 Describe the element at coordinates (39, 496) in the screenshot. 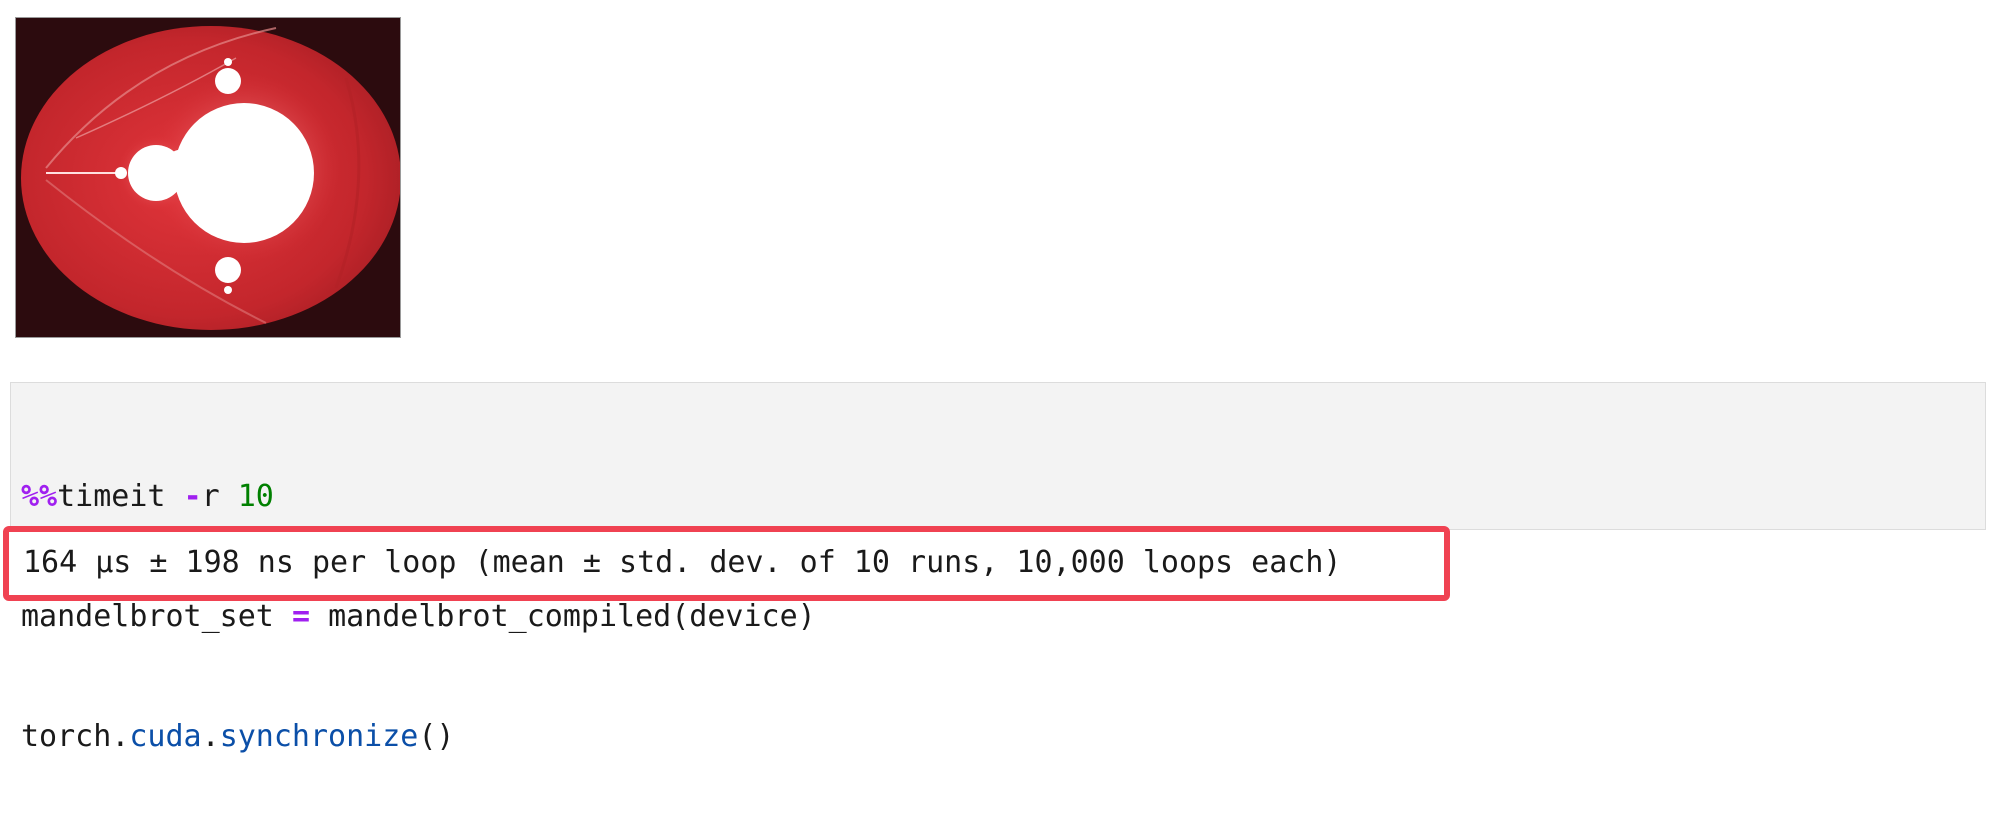

I see `magic-prefix: %%` at that location.